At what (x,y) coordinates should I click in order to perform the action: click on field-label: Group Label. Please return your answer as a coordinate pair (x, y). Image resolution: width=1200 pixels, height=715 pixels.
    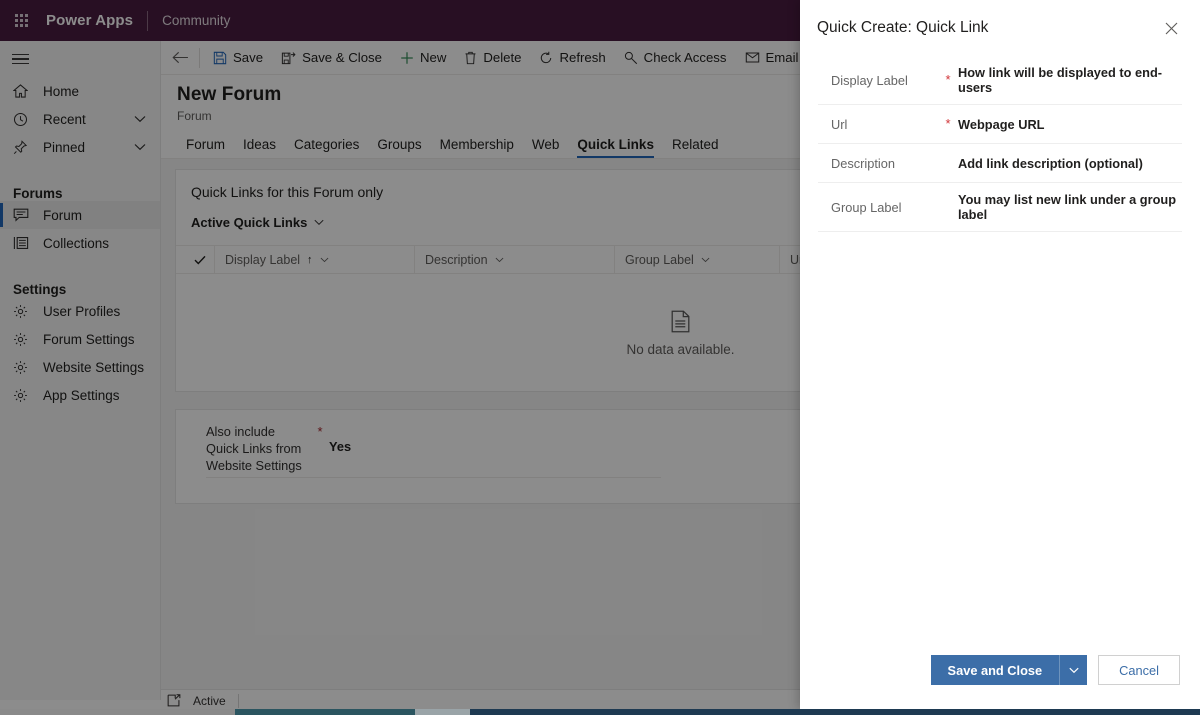
    Looking at the image, I should click on (866, 207).